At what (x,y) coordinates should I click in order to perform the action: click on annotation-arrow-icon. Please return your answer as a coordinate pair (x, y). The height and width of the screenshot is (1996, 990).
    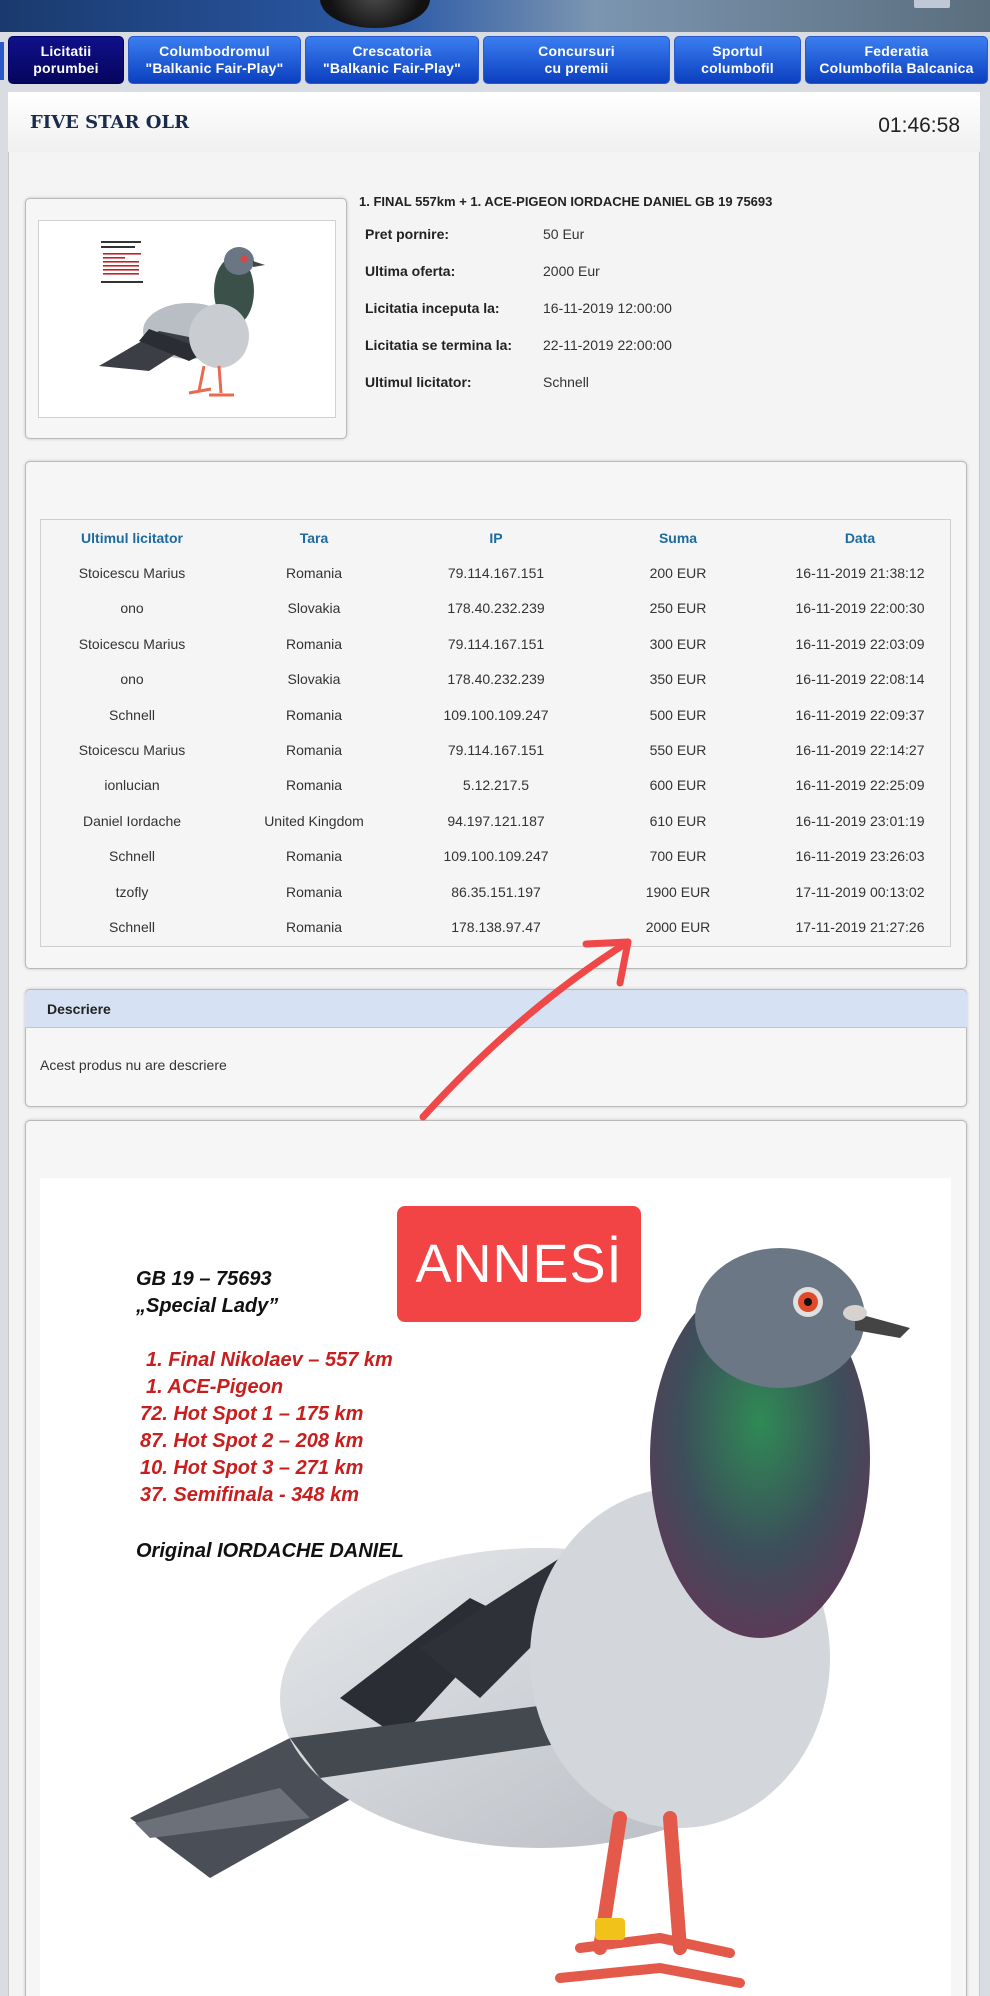
    Looking at the image, I should click on (525, 1029).